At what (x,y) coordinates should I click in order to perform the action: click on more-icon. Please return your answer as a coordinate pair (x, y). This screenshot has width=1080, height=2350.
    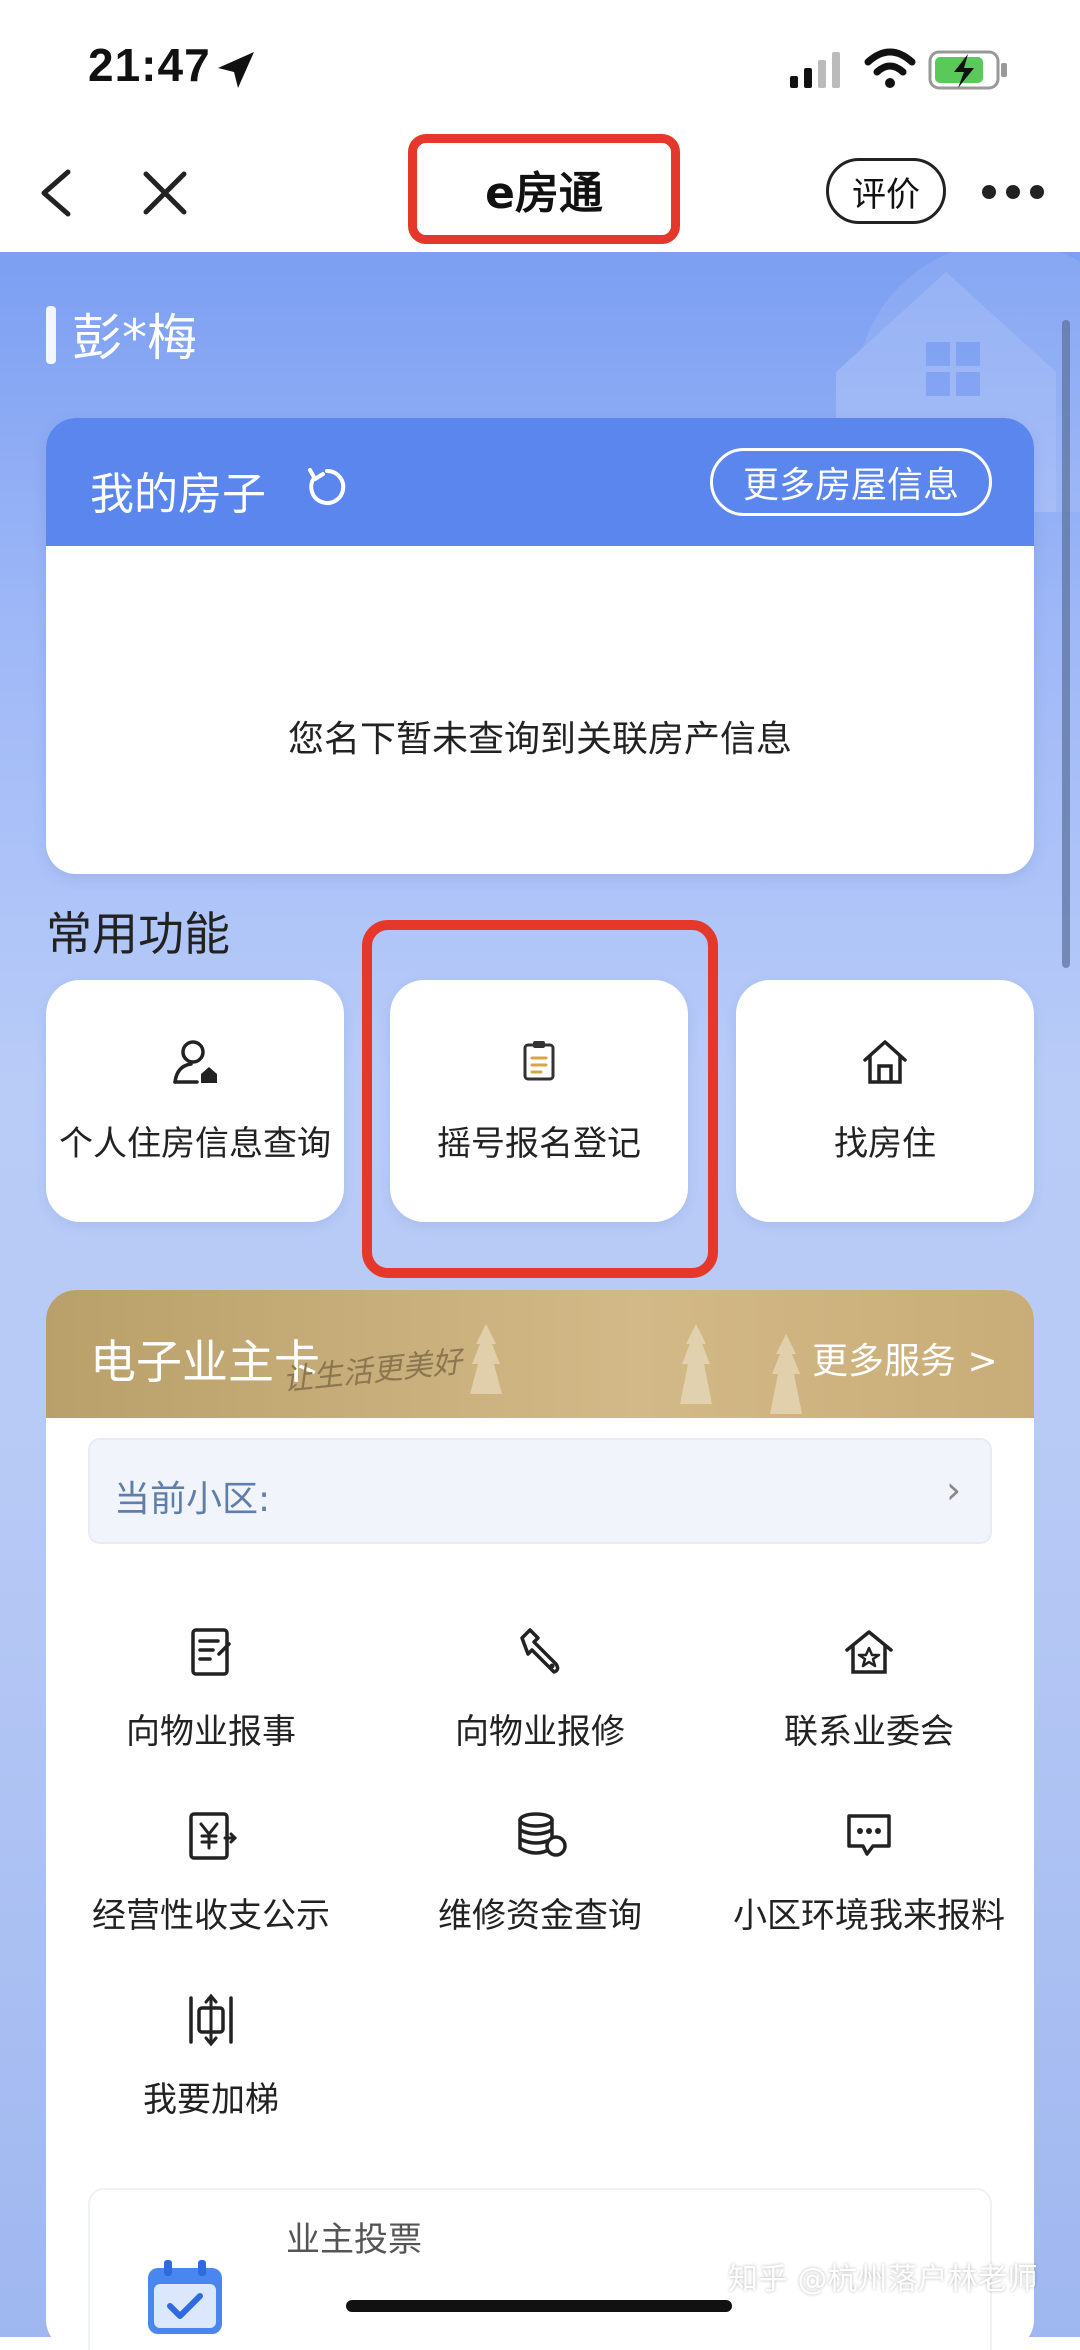
    Looking at the image, I should click on (1013, 192).